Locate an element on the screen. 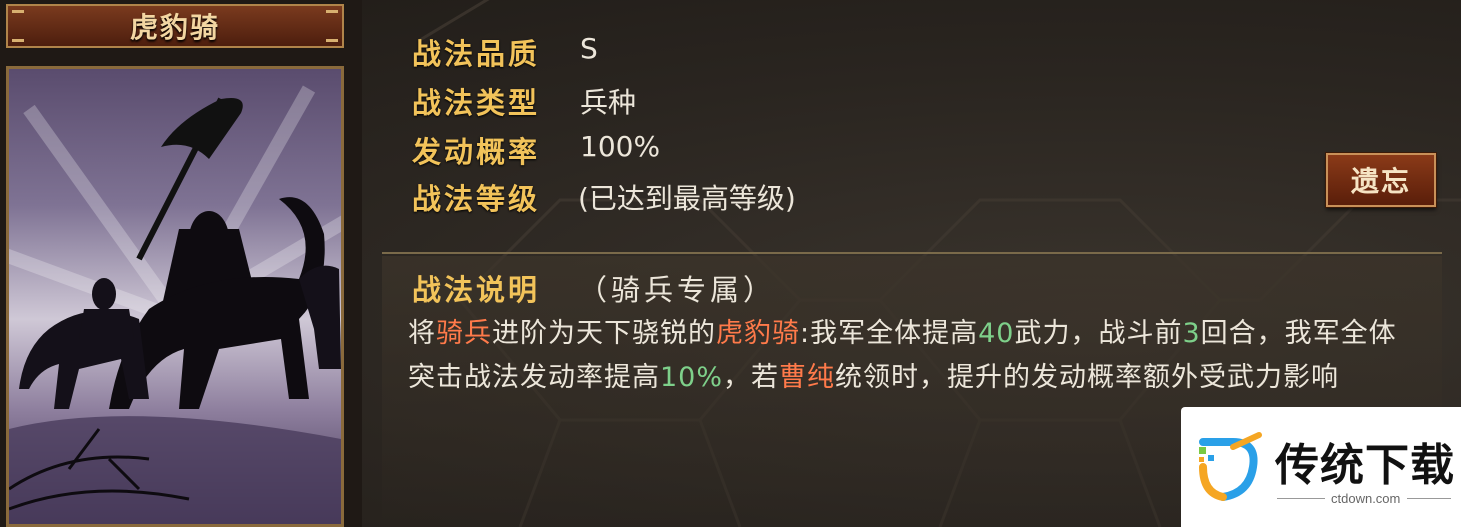 This screenshot has height=527, width=1461. watermark-logo-icon is located at coordinates (1230, 466).